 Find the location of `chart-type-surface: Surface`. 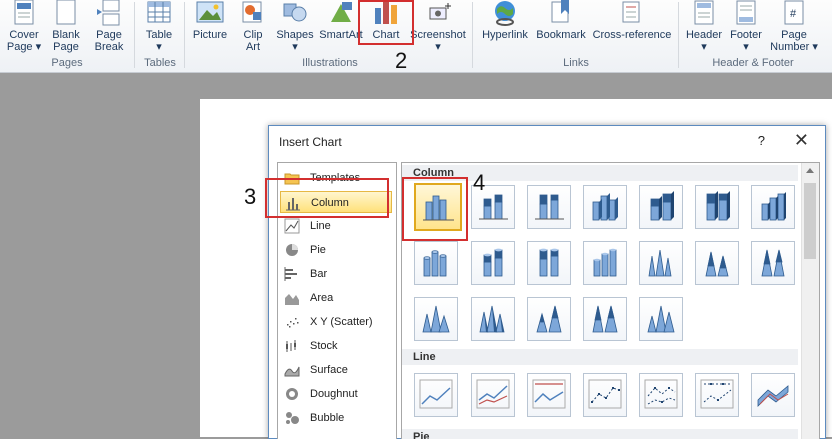

chart-type-surface: Surface is located at coordinates (336, 370).